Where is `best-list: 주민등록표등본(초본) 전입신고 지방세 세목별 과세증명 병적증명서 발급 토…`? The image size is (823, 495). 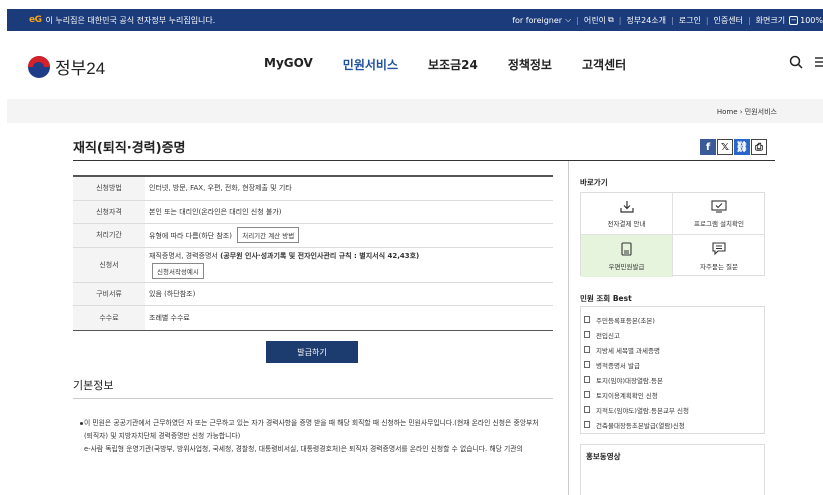 best-list: 주민등록표등본(초본) 전입신고 지방세 세목별 과세증명 병적증명서 발급 토… is located at coordinates (672, 370).